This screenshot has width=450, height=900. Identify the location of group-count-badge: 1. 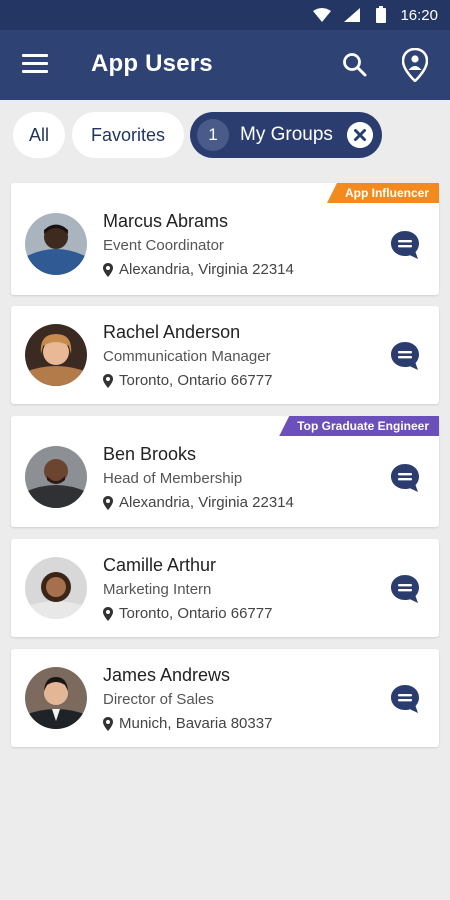
(213, 135).